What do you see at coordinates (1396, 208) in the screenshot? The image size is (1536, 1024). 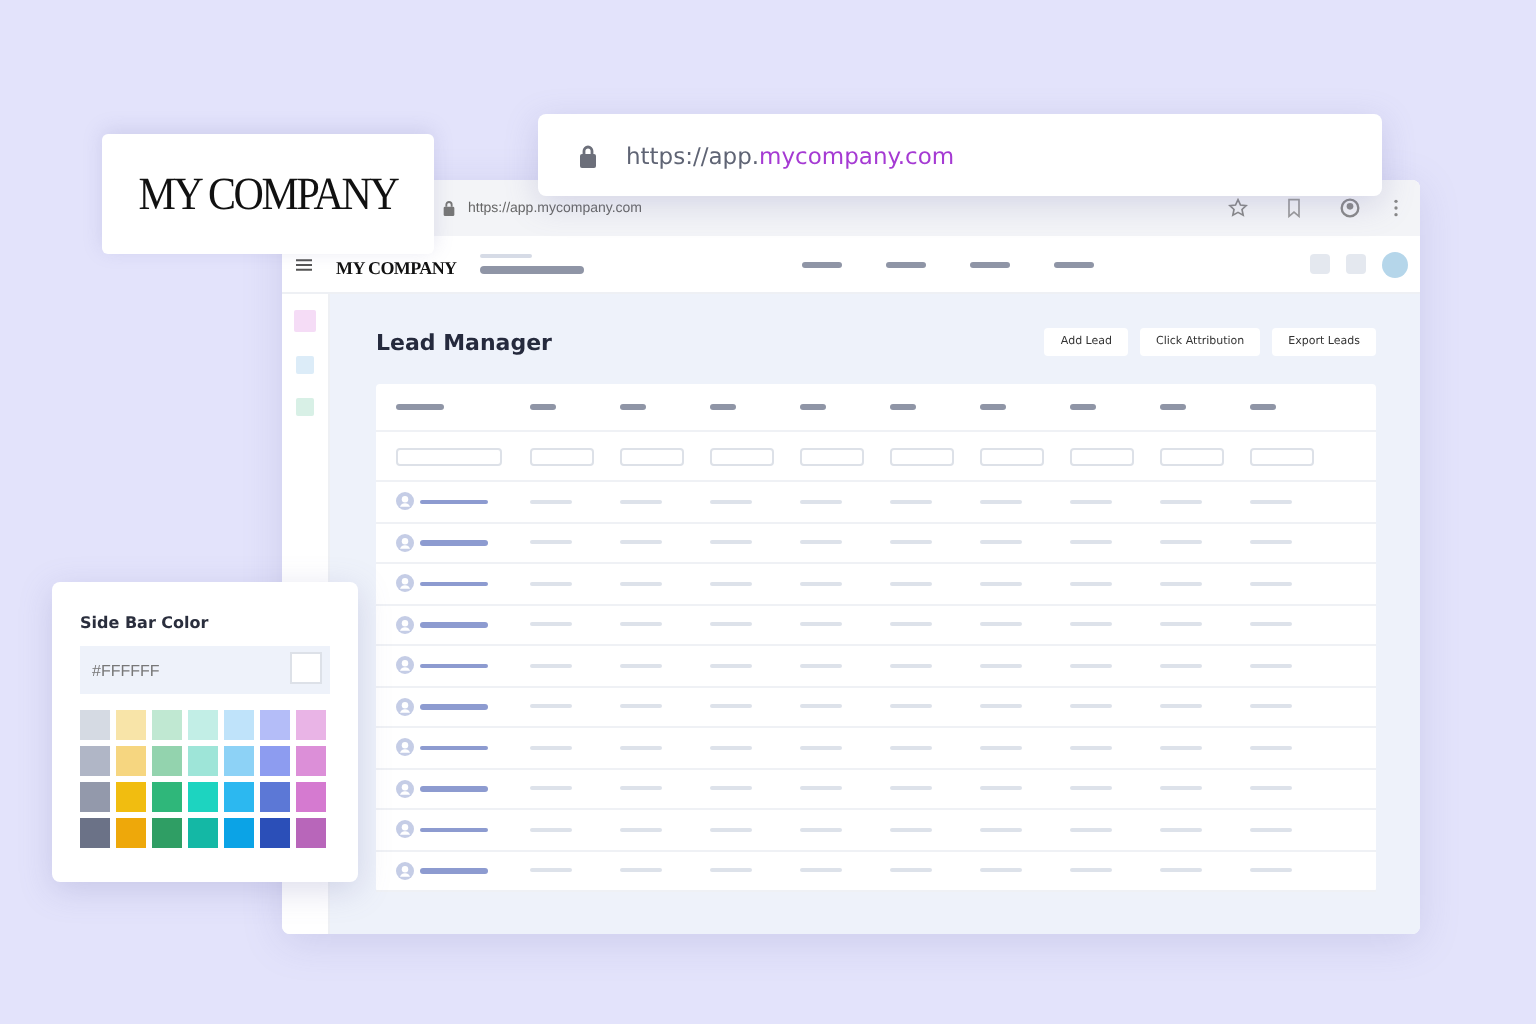 I see `more-icon` at bounding box center [1396, 208].